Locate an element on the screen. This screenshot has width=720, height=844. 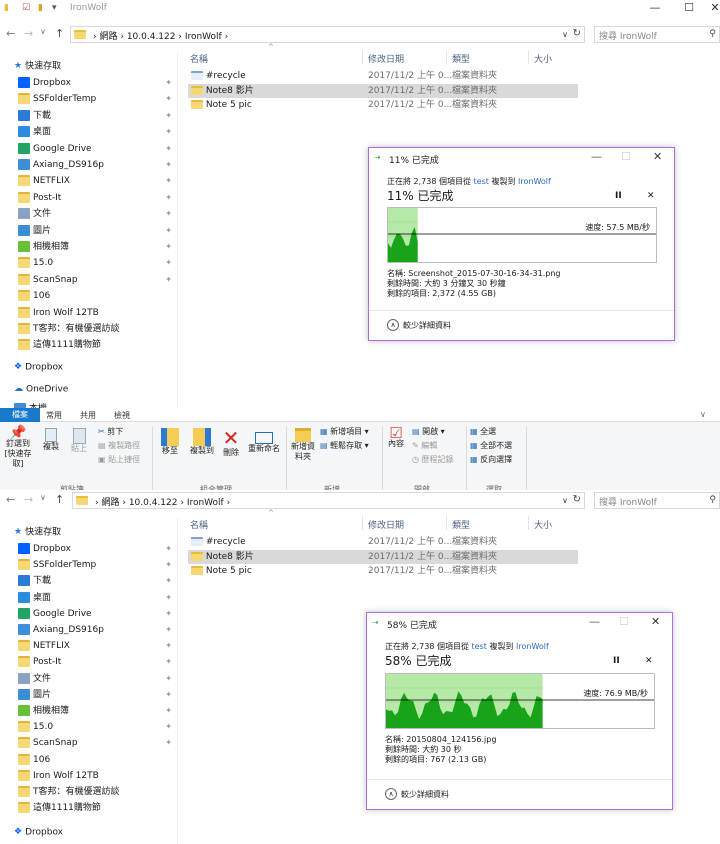
nav-onedrive: ☁ OneDrive is located at coordinates (94, 389).